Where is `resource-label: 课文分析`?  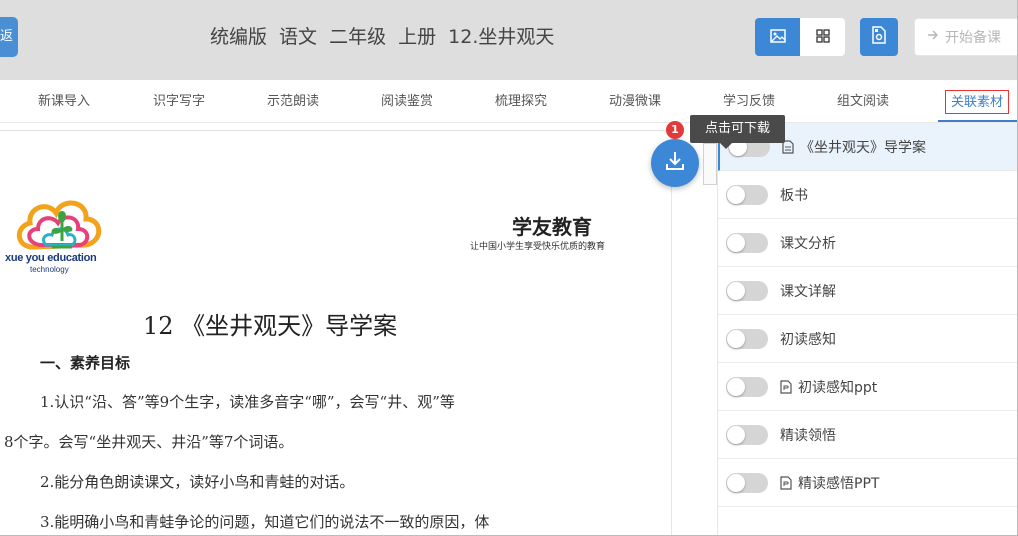
resource-label: 课文分析 is located at coordinates (808, 243).